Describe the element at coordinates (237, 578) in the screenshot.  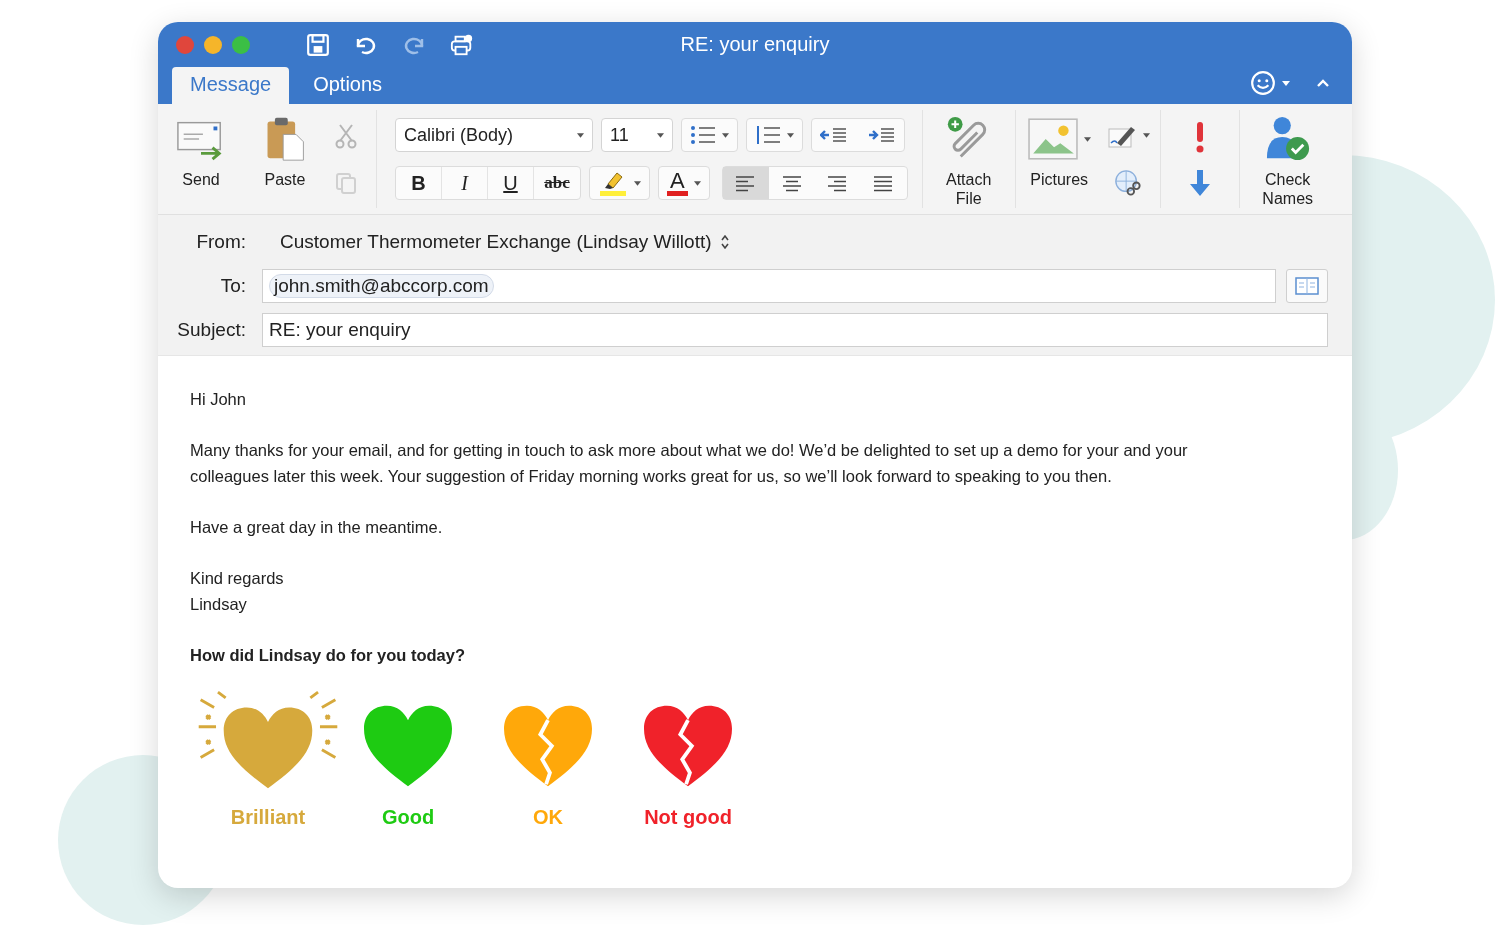
I see `signoff-text: Kind regards` at that location.